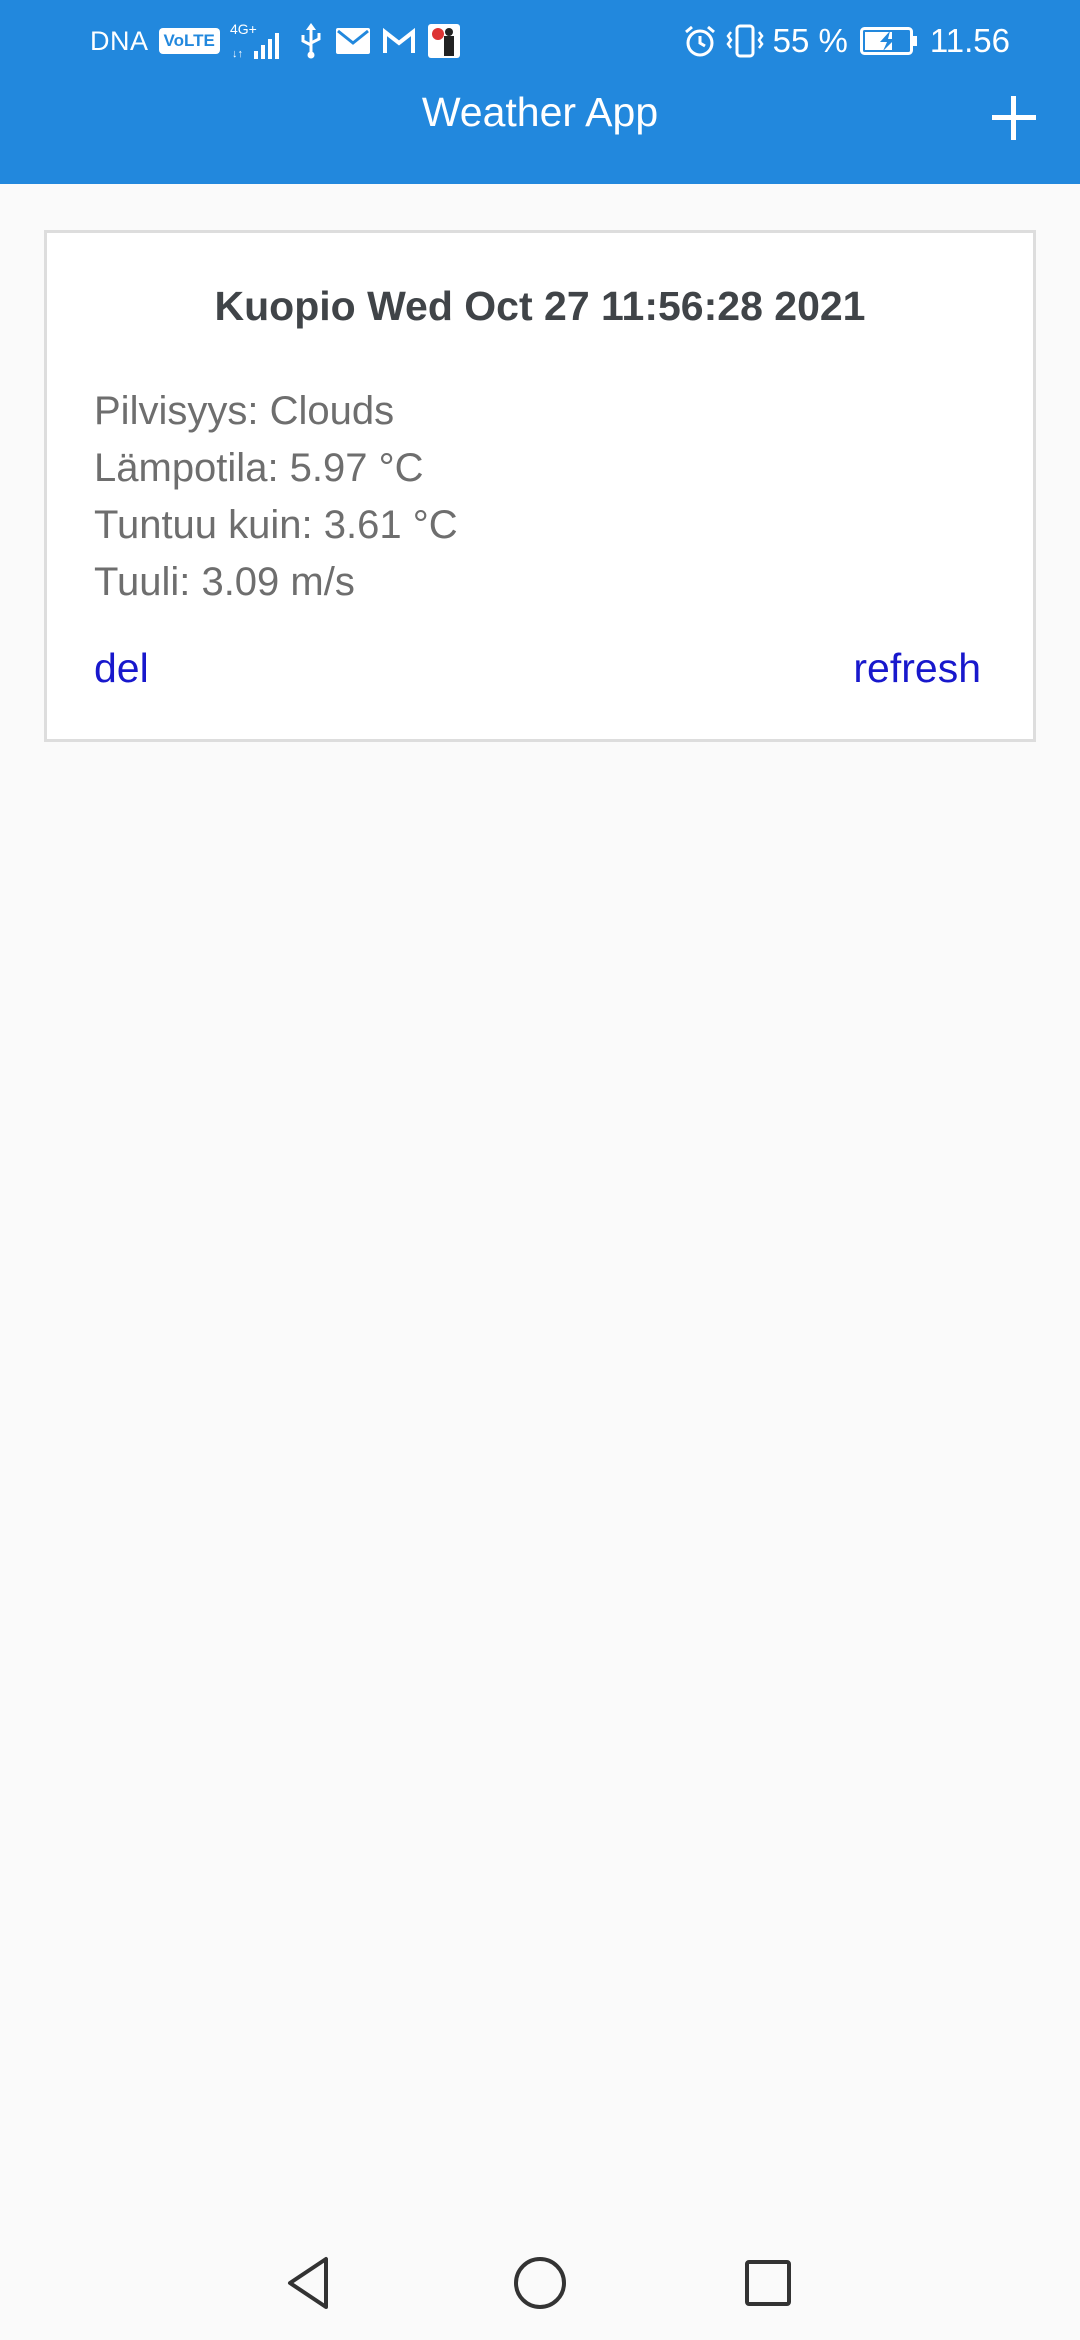 The width and height of the screenshot is (1080, 2340). I want to click on card-title: Kuopio Wed Oct 27 11:56:28 2021, so click(540, 306).